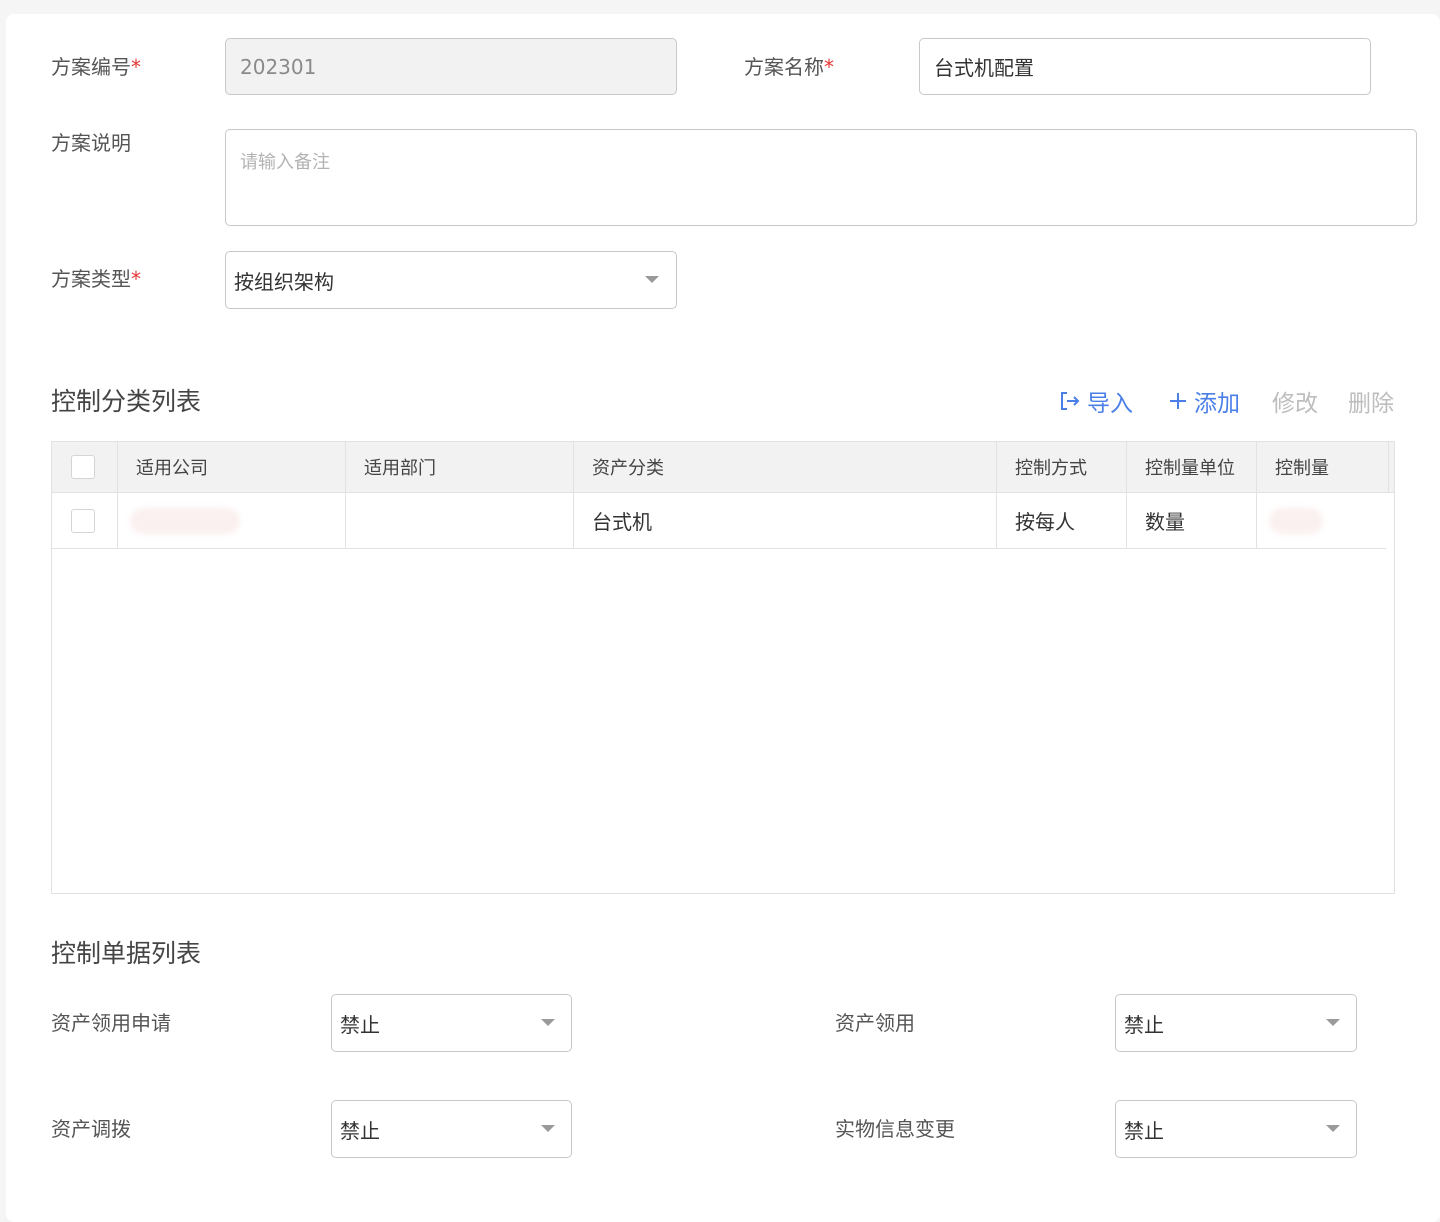 This screenshot has height=1222, width=1440. I want to click on select-all-checkbox, so click(83, 467).